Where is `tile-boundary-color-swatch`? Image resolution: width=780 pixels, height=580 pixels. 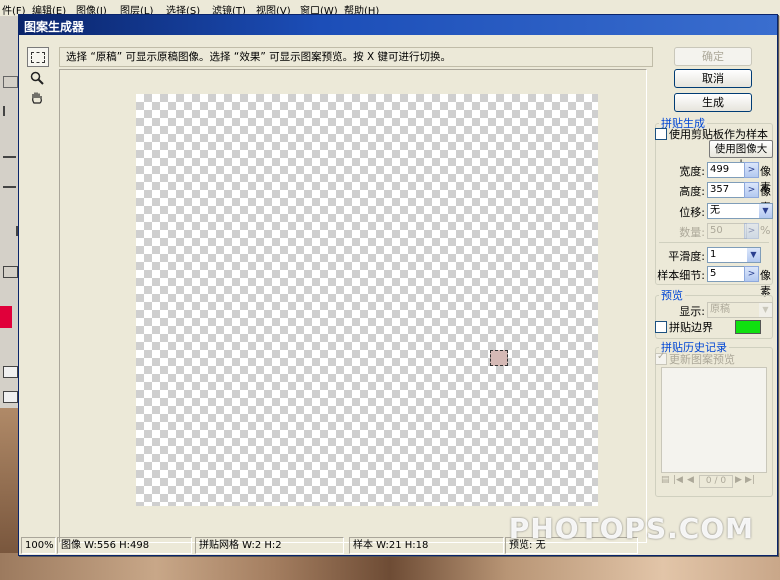 tile-boundary-color-swatch is located at coordinates (748, 327).